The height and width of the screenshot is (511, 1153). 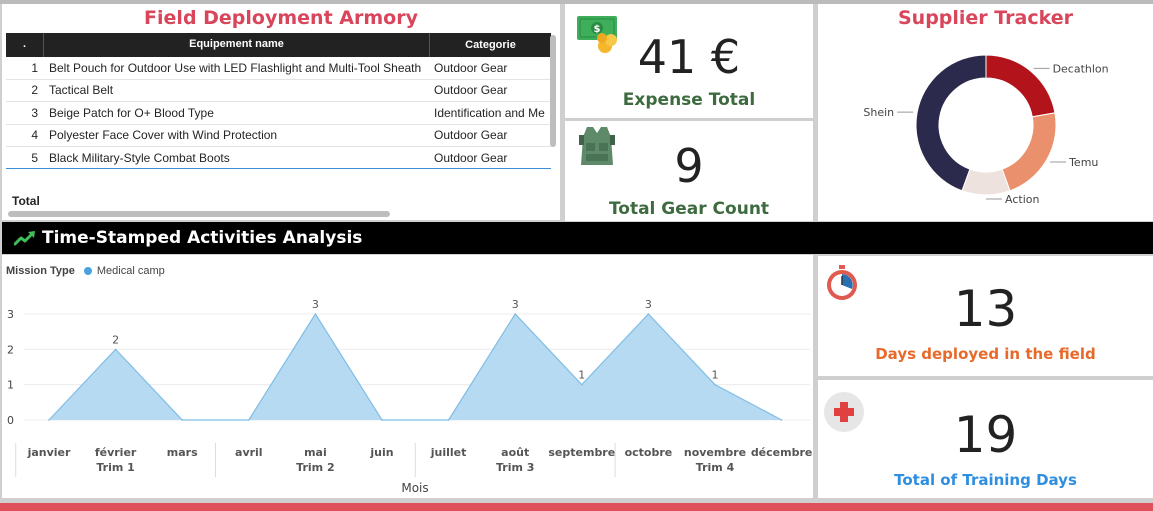 I want to click on row-equipment-name: Beige Patch for O+ Blood Type, so click(x=131, y=112).